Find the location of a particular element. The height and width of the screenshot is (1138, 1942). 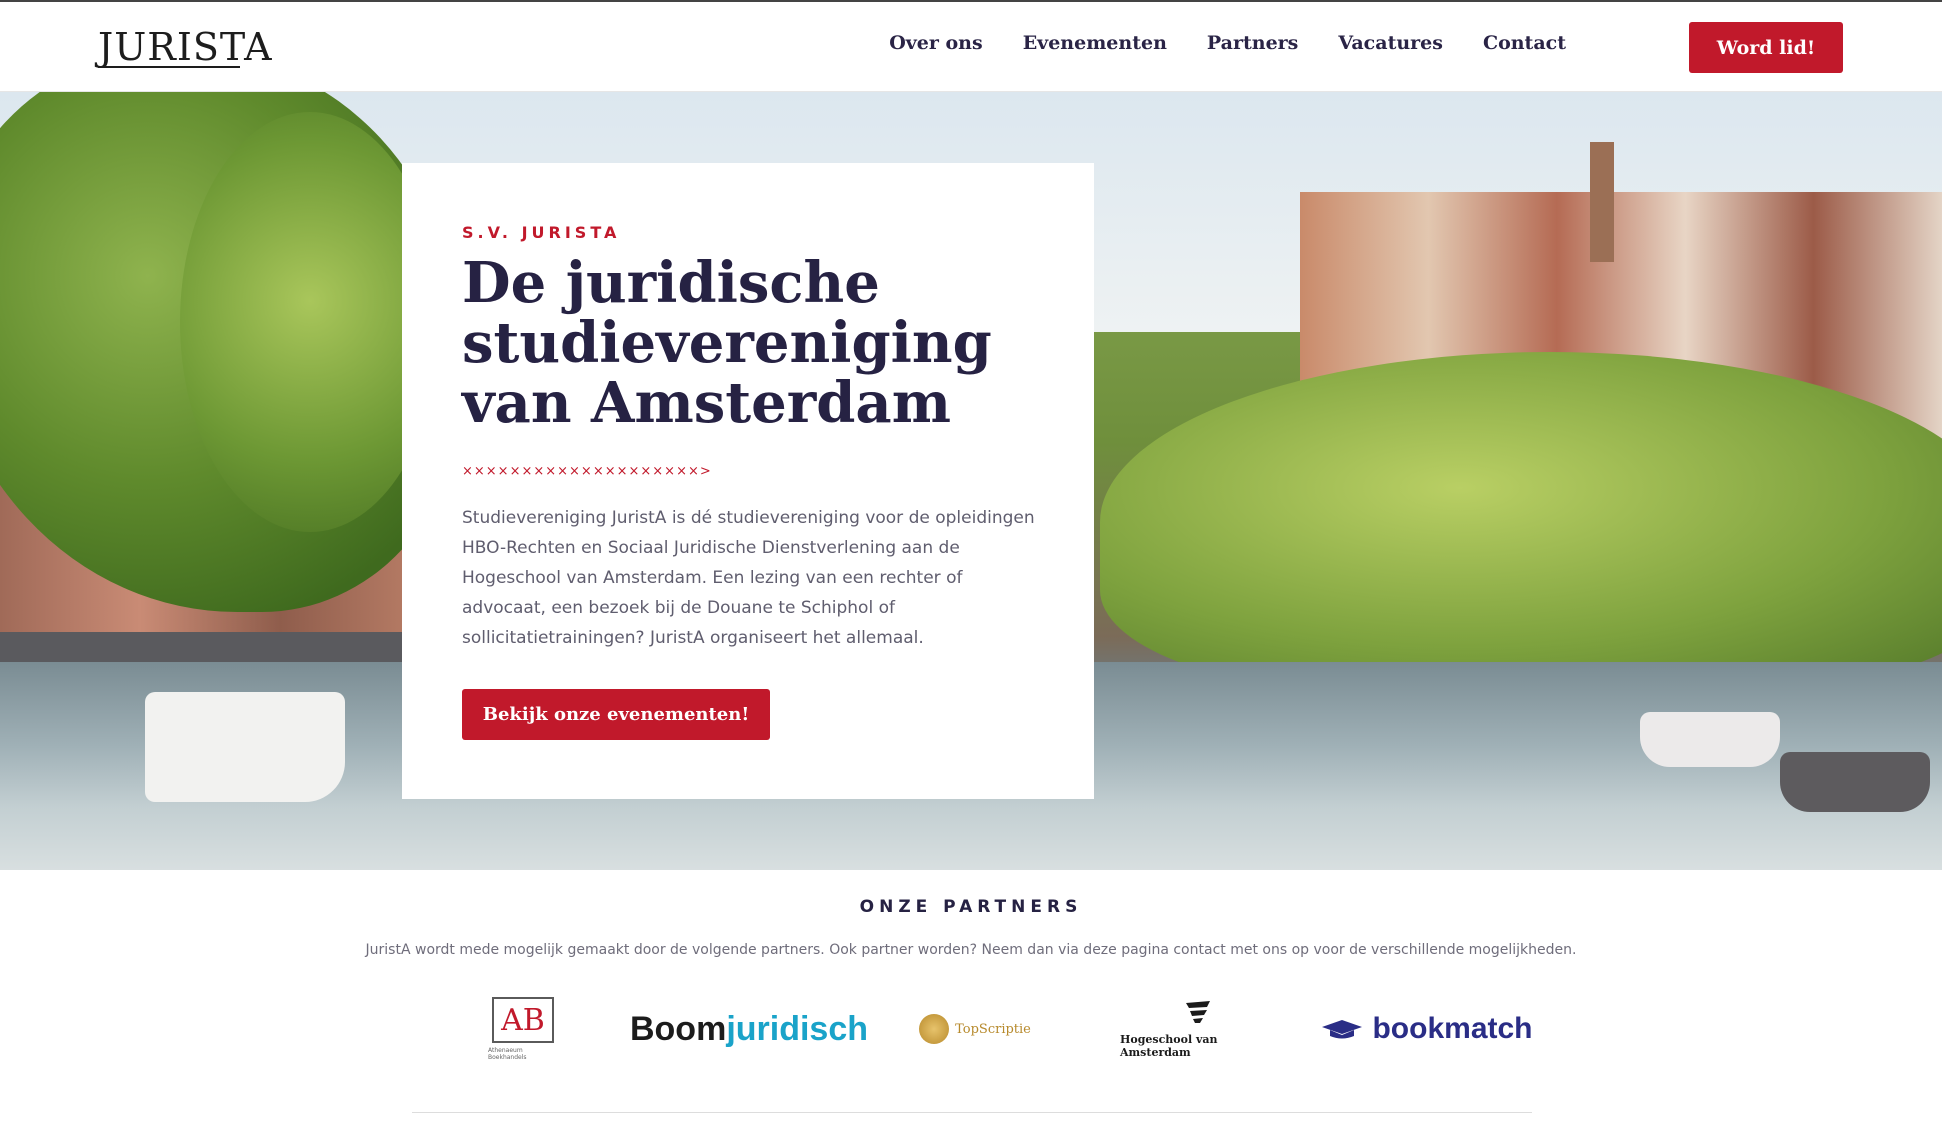

boat-right-dark is located at coordinates (1855, 782).